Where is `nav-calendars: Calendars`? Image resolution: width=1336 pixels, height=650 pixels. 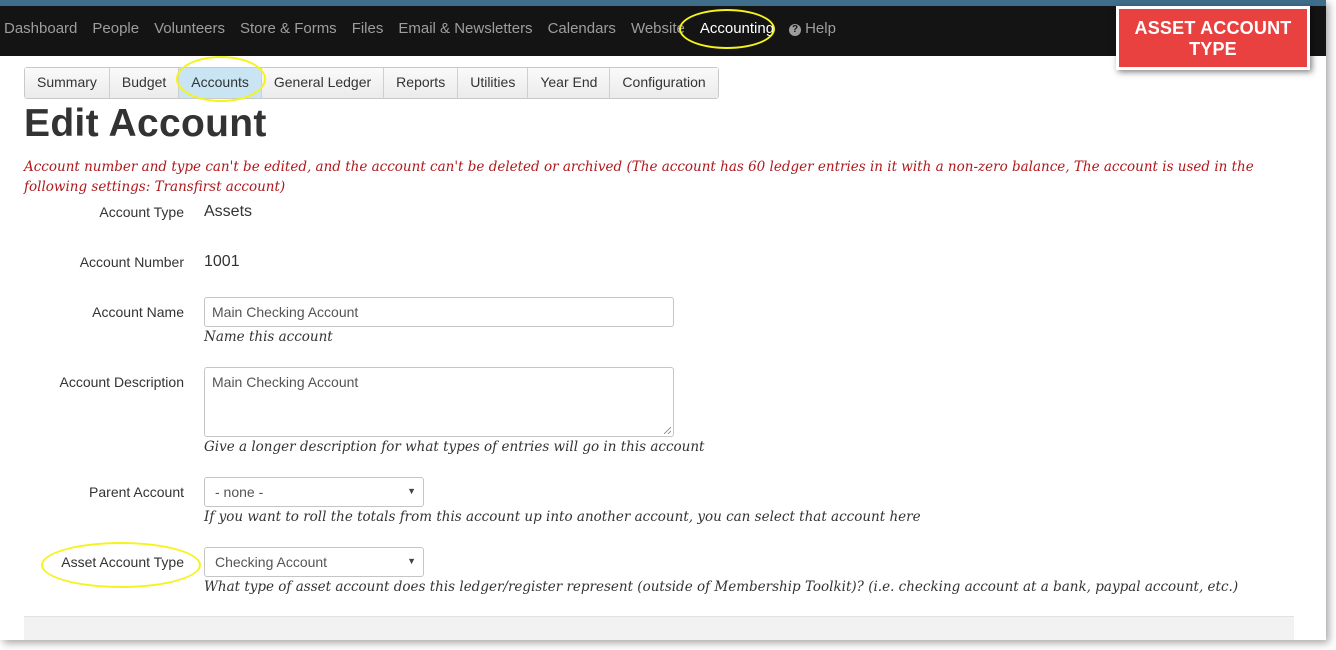 nav-calendars: Calendars is located at coordinates (581, 29).